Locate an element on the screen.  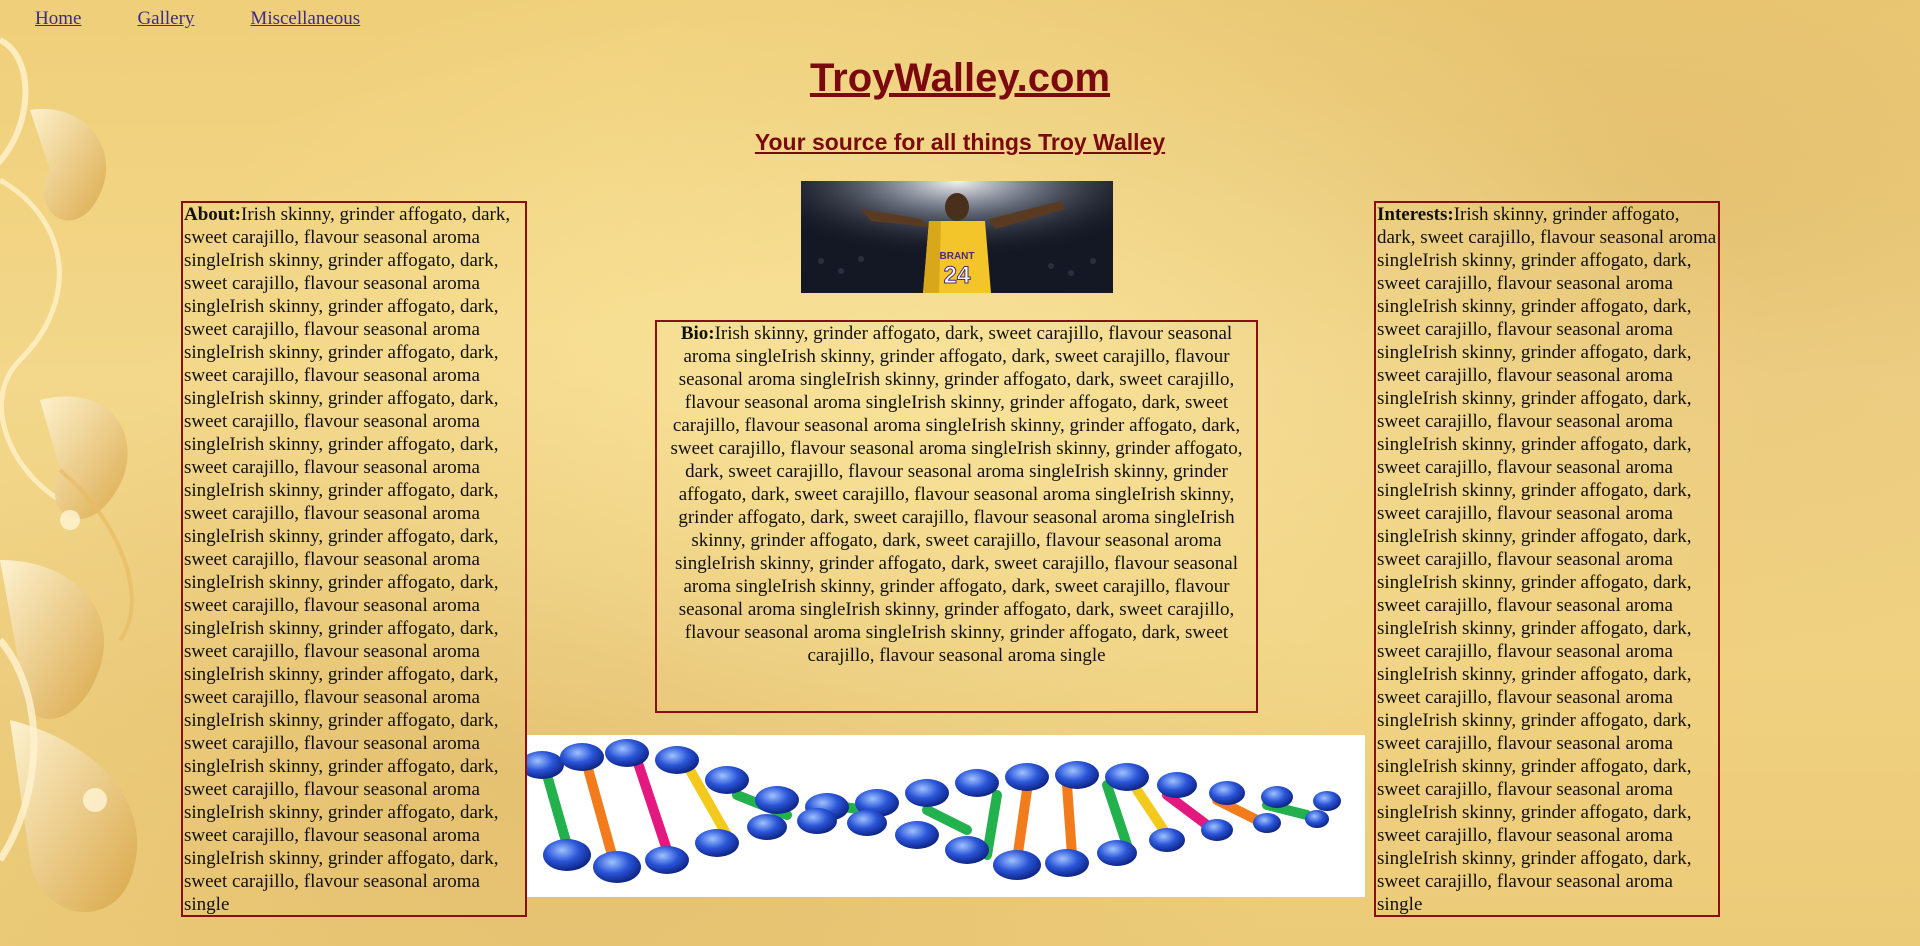
dna-helix-image is located at coordinates (946, 816).